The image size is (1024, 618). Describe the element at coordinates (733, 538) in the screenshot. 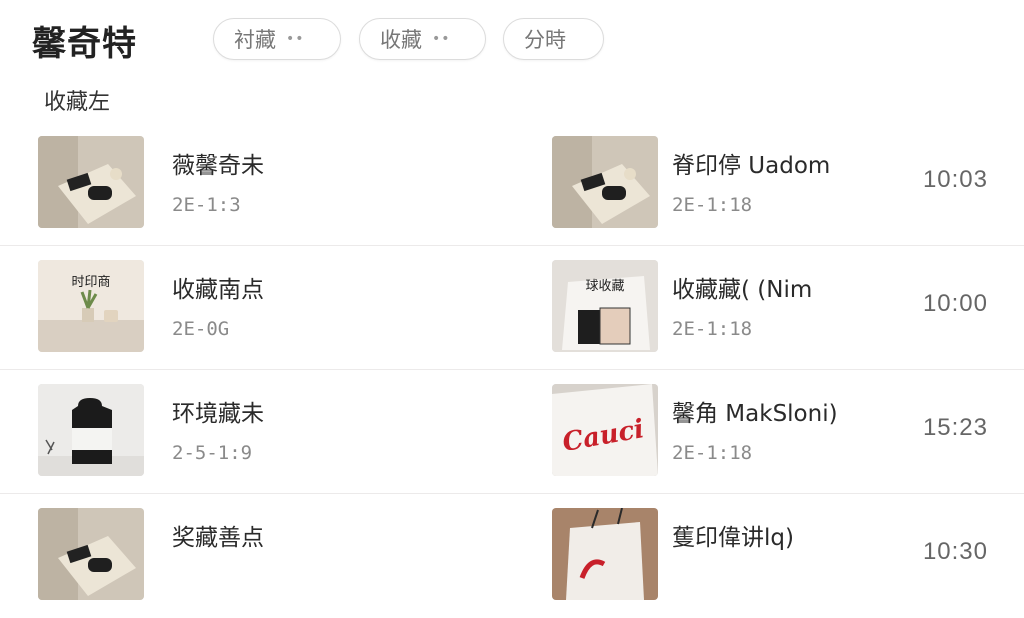

I see `item-title: 蒦印偉讲lq)` at that location.